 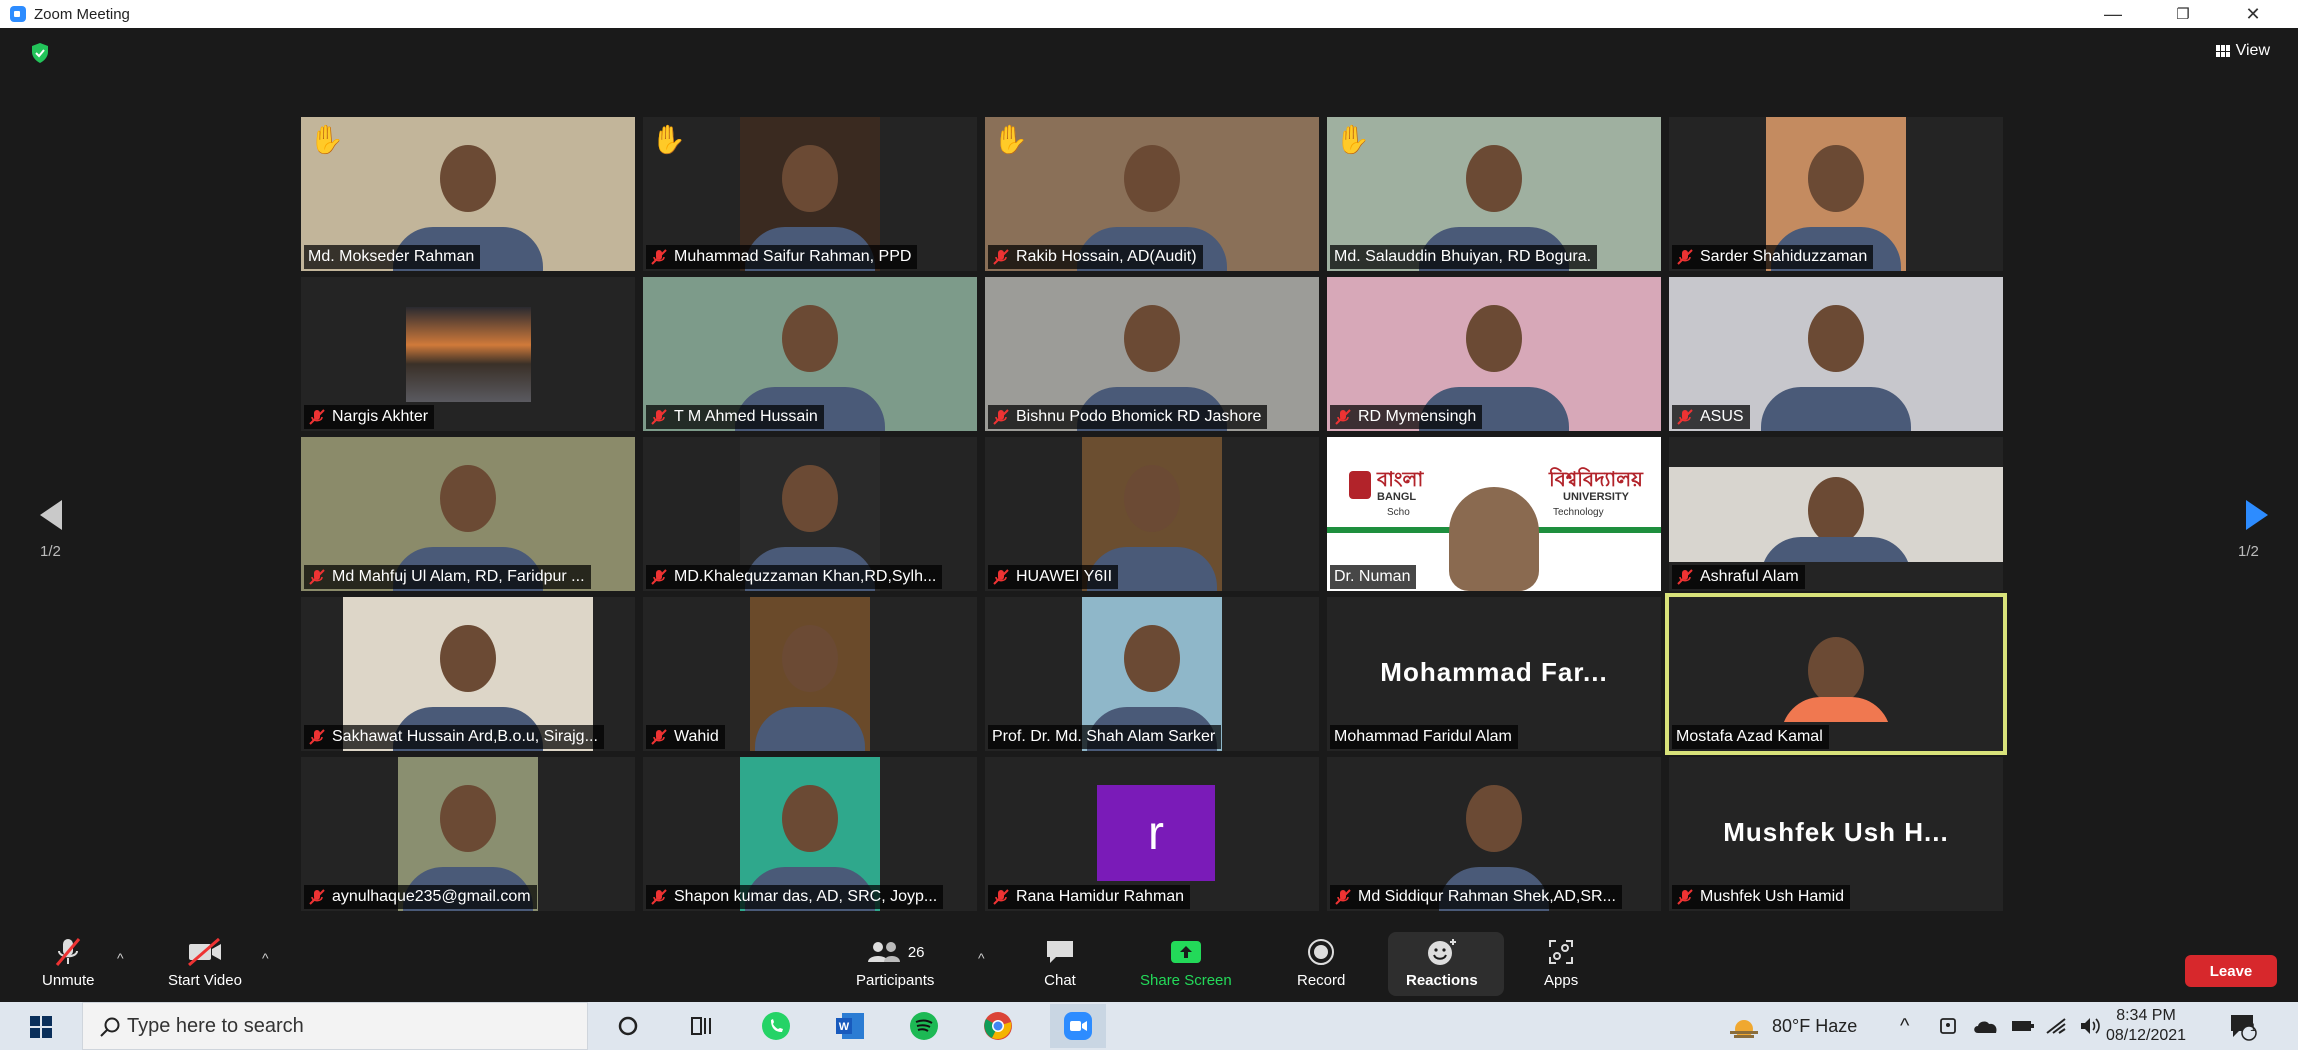 I want to click on spotify-icon, so click(x=924, y=1026).